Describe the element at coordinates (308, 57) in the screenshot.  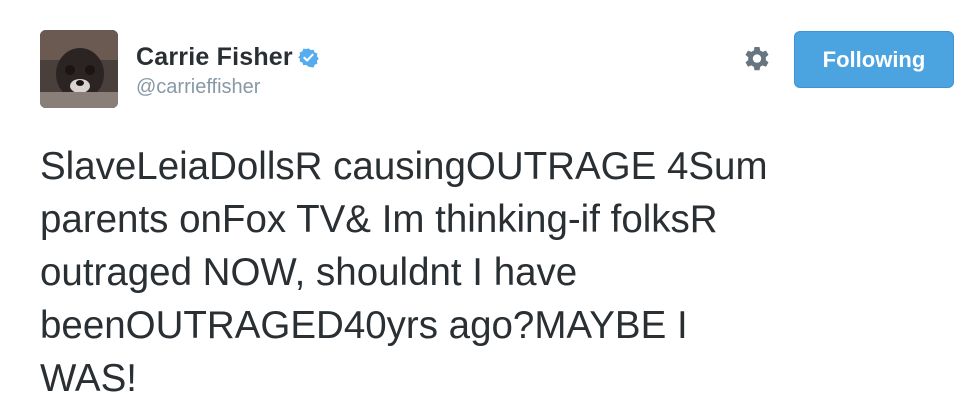
I see `verified-badge-icon` at that location.